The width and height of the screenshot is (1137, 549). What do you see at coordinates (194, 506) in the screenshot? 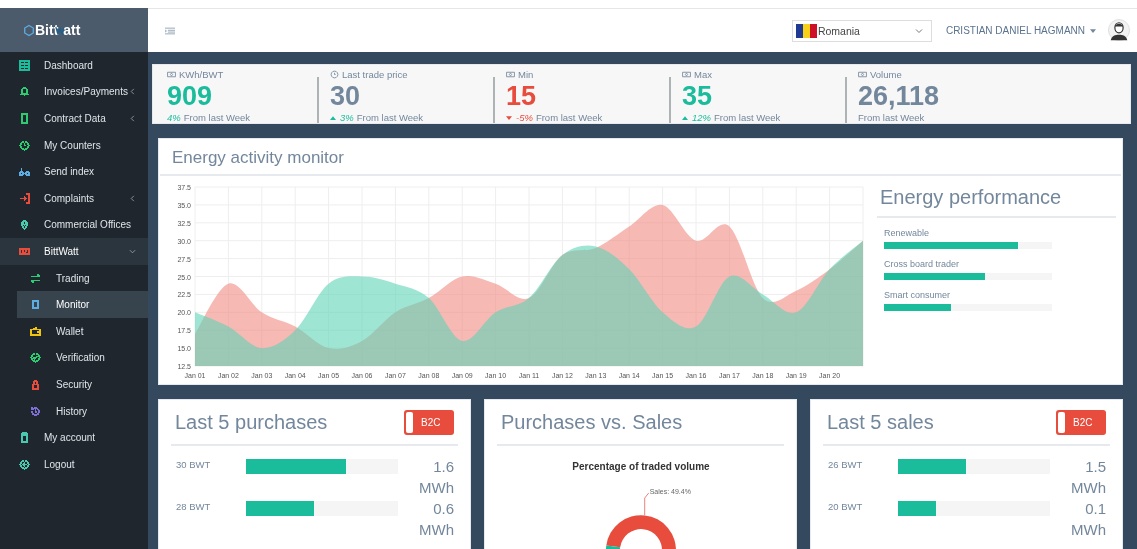
I see `row-label: 28 BWT` at bounding box center [194, 506].